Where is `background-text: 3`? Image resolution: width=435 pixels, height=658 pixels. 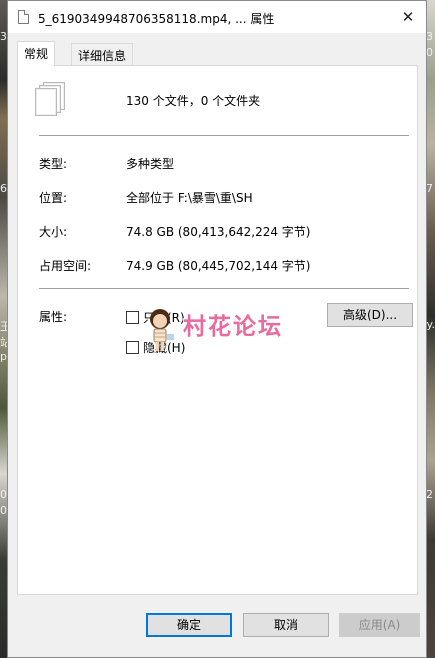
background-text: 3 is located at coordinates (429, 36).